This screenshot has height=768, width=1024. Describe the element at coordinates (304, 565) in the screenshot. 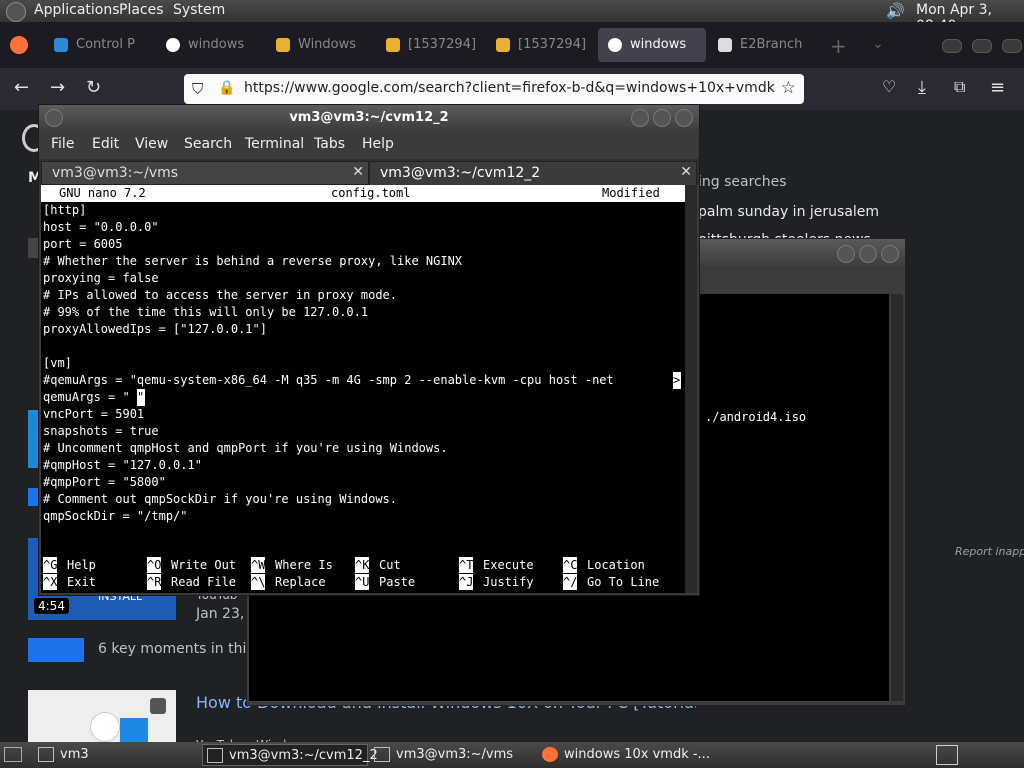

I see `shortcut-whereis-label: Where Is` at that location.